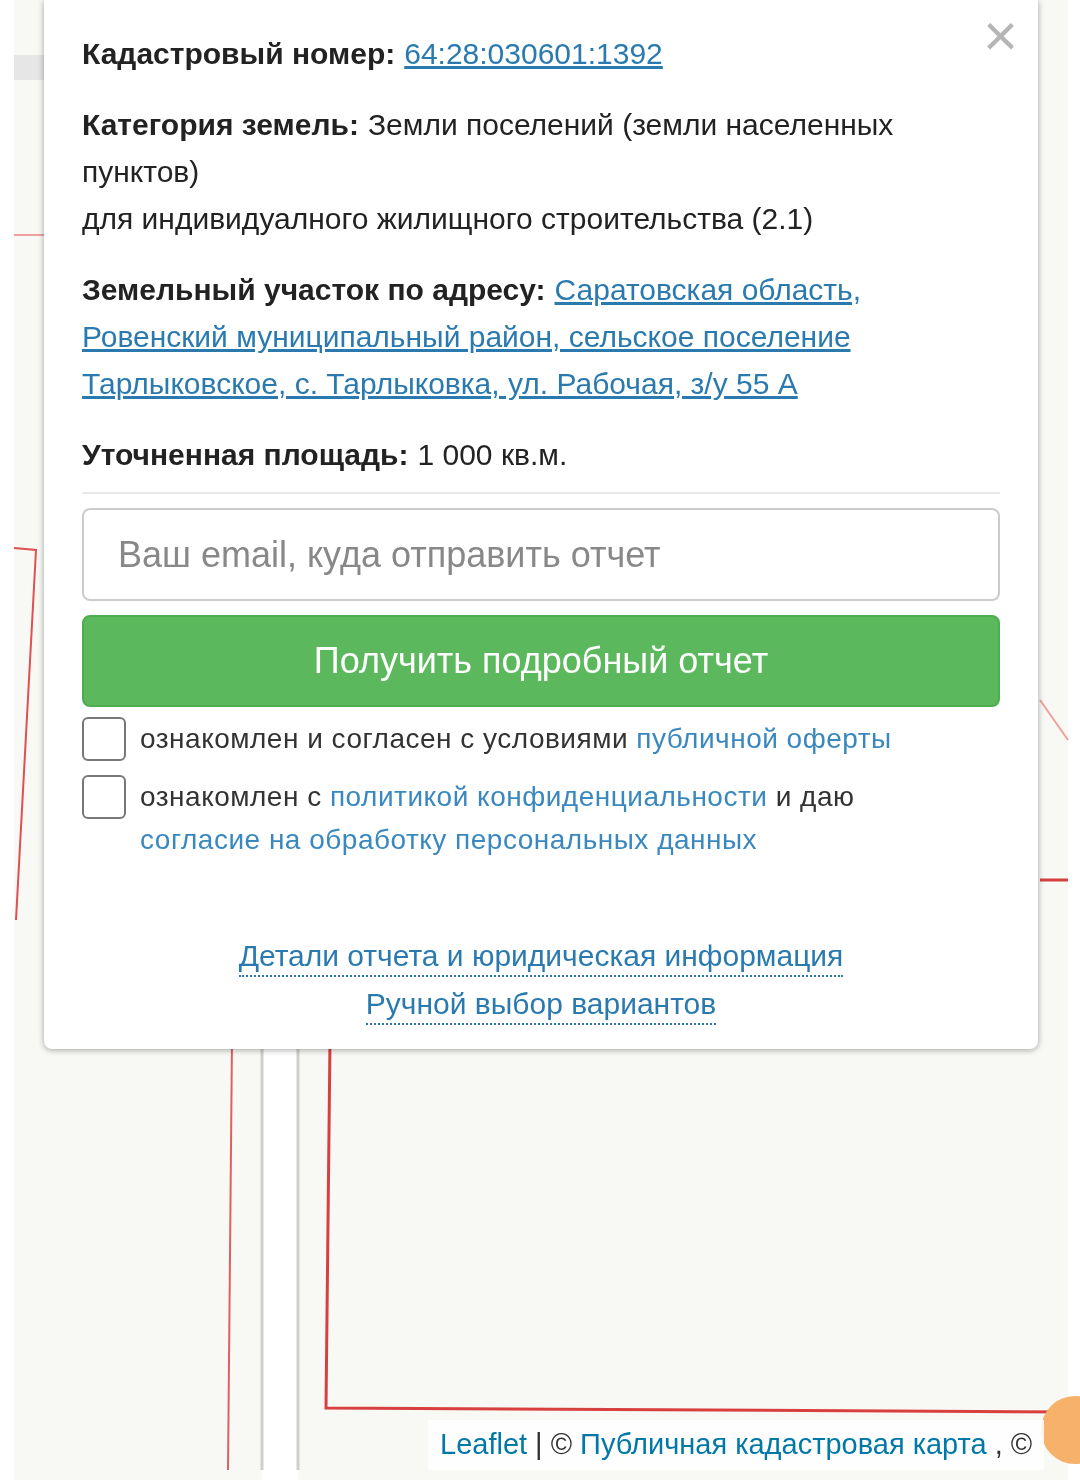 The height and width of the screenshot is (1480, 1080). Describe the element at coordinates (492, 455) in the screenshot. I see `field-value: 1 000 кв.м.` at that location.